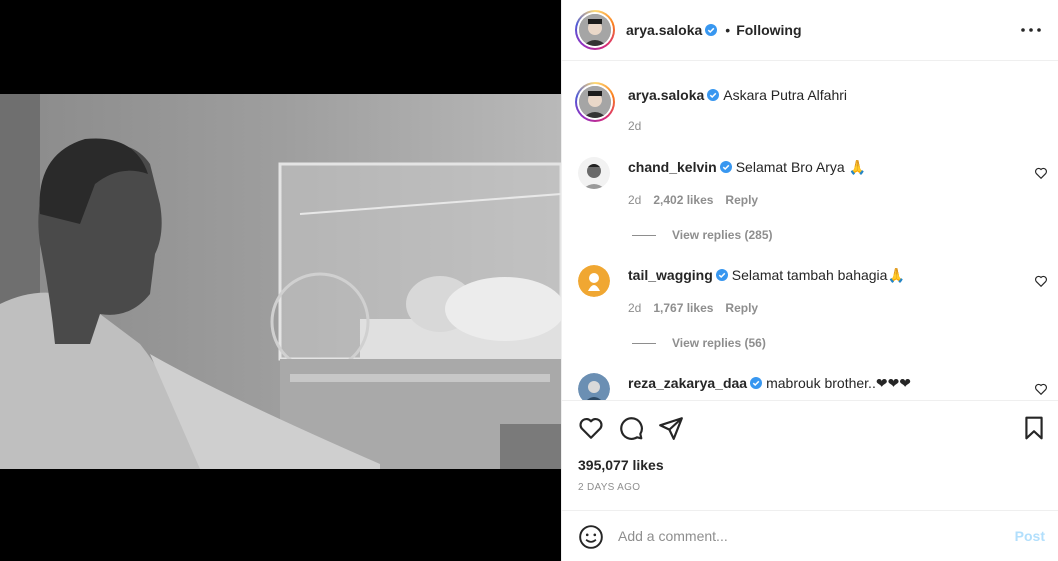 This screenshot has height=561, width=1058. What do you see at coordinates (785, 95) in the screenshot?
I see `caption-text: Askara Putra Alfahri` at bounding box center [785, 95].